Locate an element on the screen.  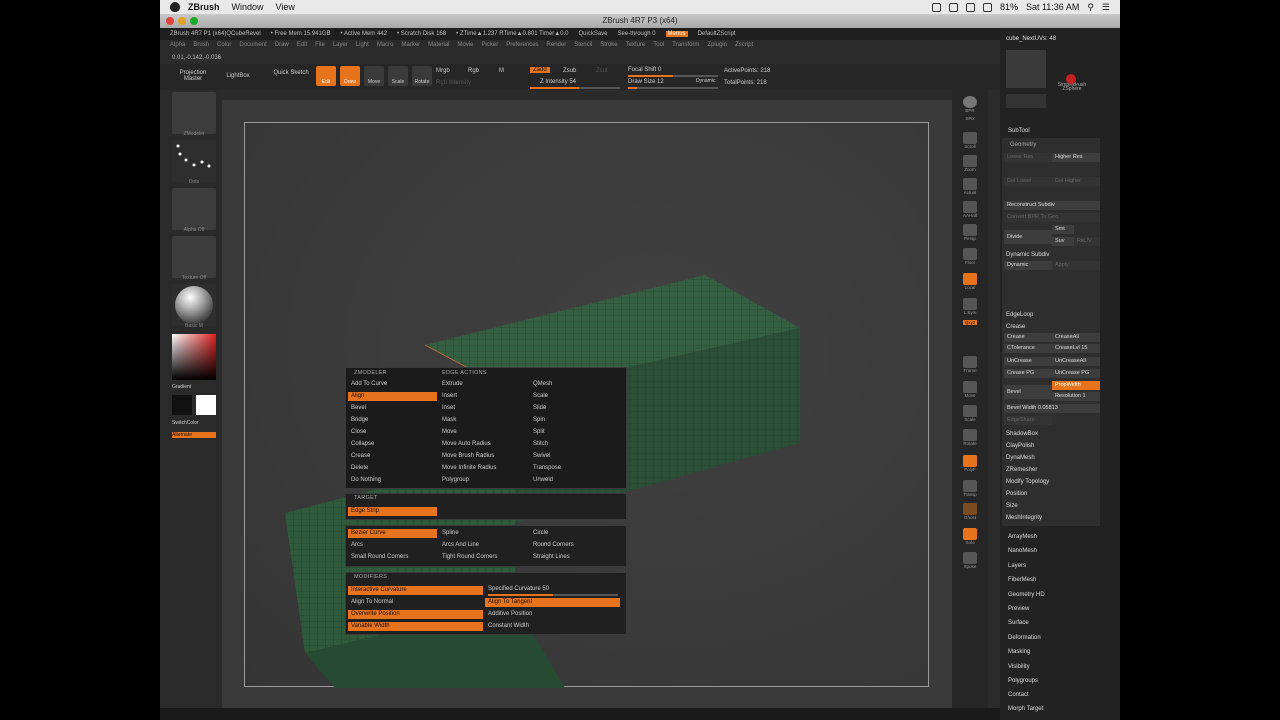
menu-view: View is located at coordinates (285, 7).